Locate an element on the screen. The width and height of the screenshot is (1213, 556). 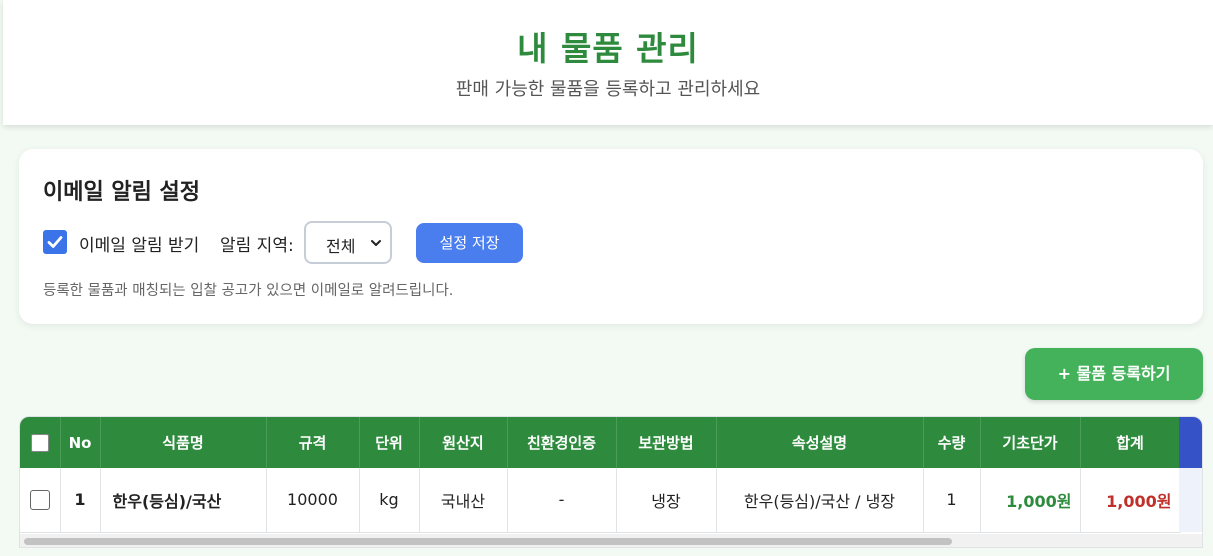
column-header: 보관방법 is located at coordinates (666, 442).